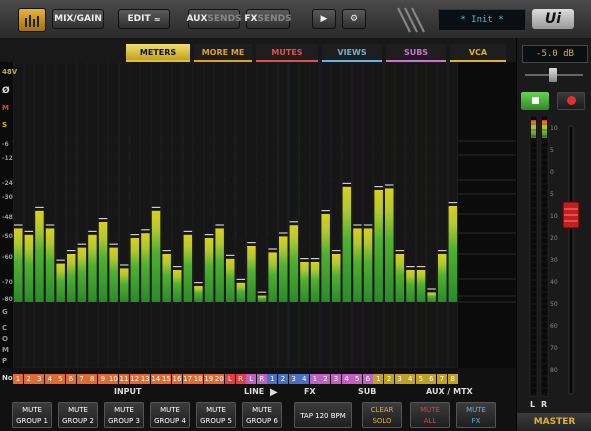 The image size is (591, 431). What do you see at coordinates (283, 379) in the screenshot?
I see `channel-number-fx: 2` at bounding box center [283, 379].